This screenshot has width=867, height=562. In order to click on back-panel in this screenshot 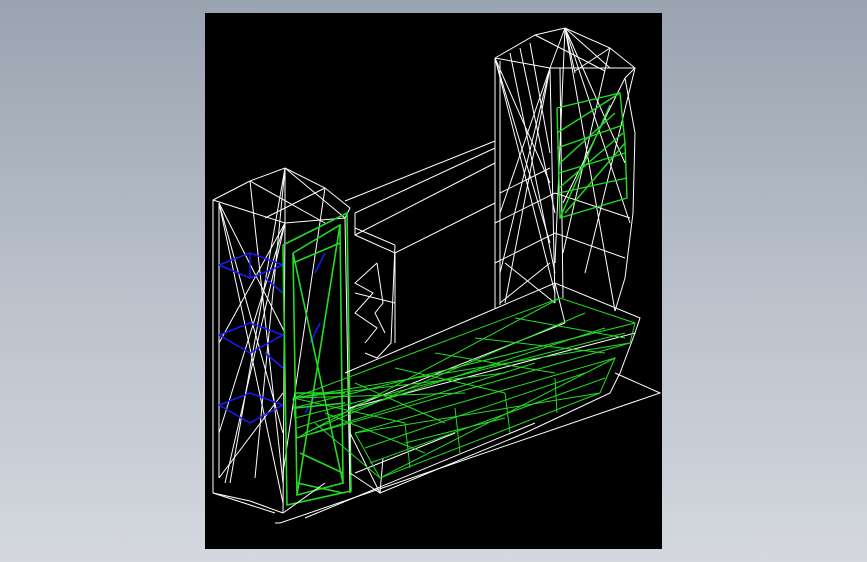, I will do `click(420, 249)`.